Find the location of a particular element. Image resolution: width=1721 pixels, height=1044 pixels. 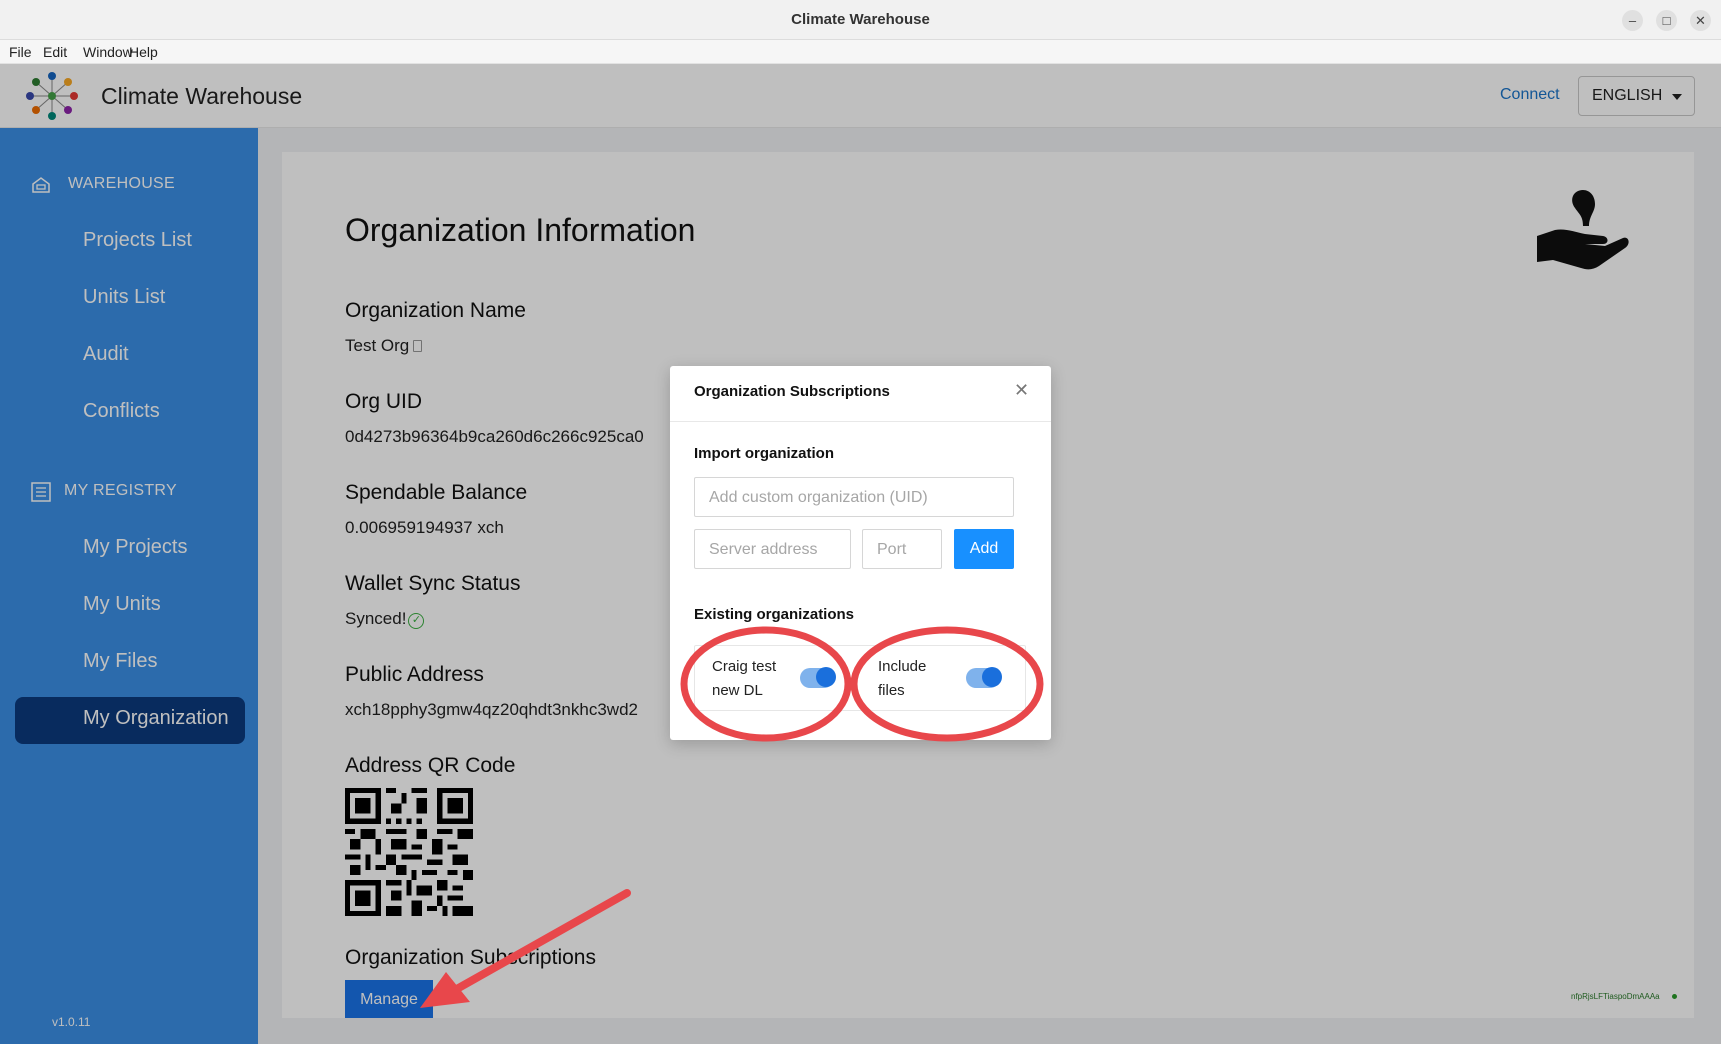

window-title: Climate Warehouse is located at coordinates (860, 19).